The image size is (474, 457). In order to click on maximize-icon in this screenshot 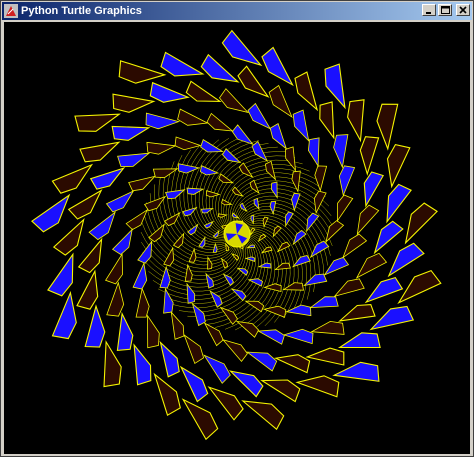, I will do `click(445, 10)`.